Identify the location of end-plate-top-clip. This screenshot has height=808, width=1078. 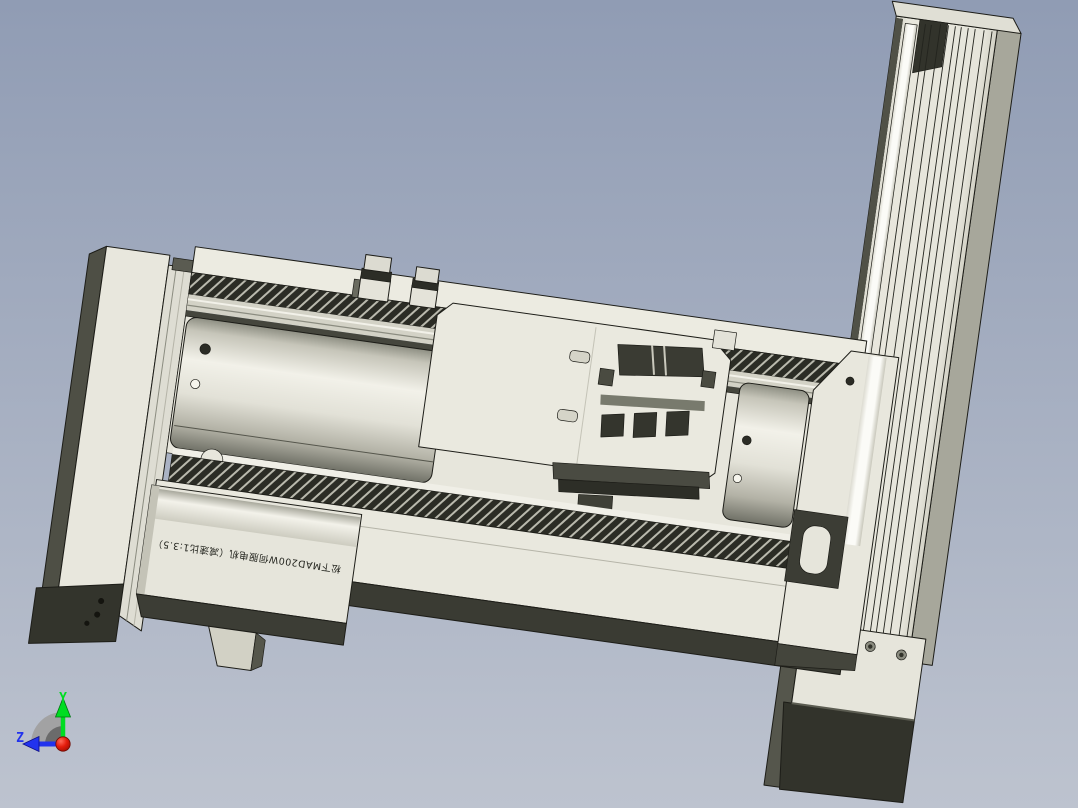
(182, 265).